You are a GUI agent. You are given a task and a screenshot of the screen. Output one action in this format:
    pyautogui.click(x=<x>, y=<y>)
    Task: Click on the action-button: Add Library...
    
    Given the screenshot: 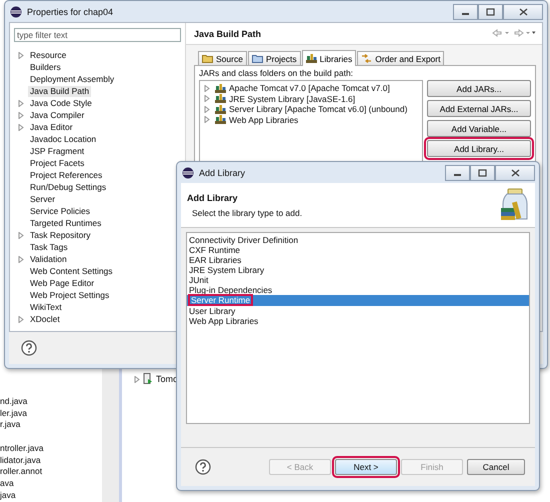 What is the action you would take?
    pyautogui.click(x=479, y=148)
    